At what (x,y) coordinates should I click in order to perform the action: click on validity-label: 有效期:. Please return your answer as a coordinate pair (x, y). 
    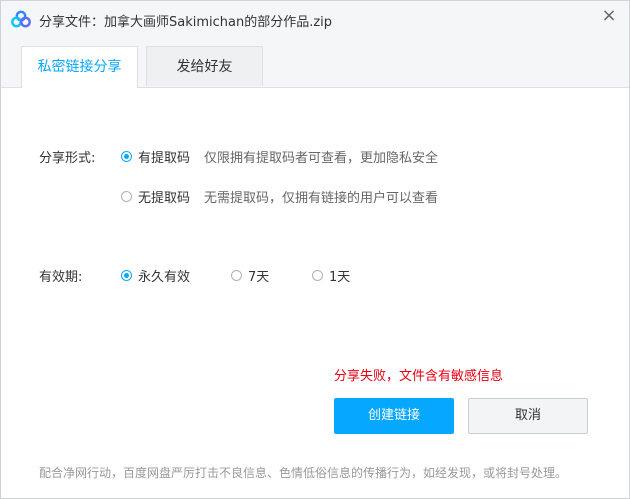
    Looking at the image, I should click on (61, 277).